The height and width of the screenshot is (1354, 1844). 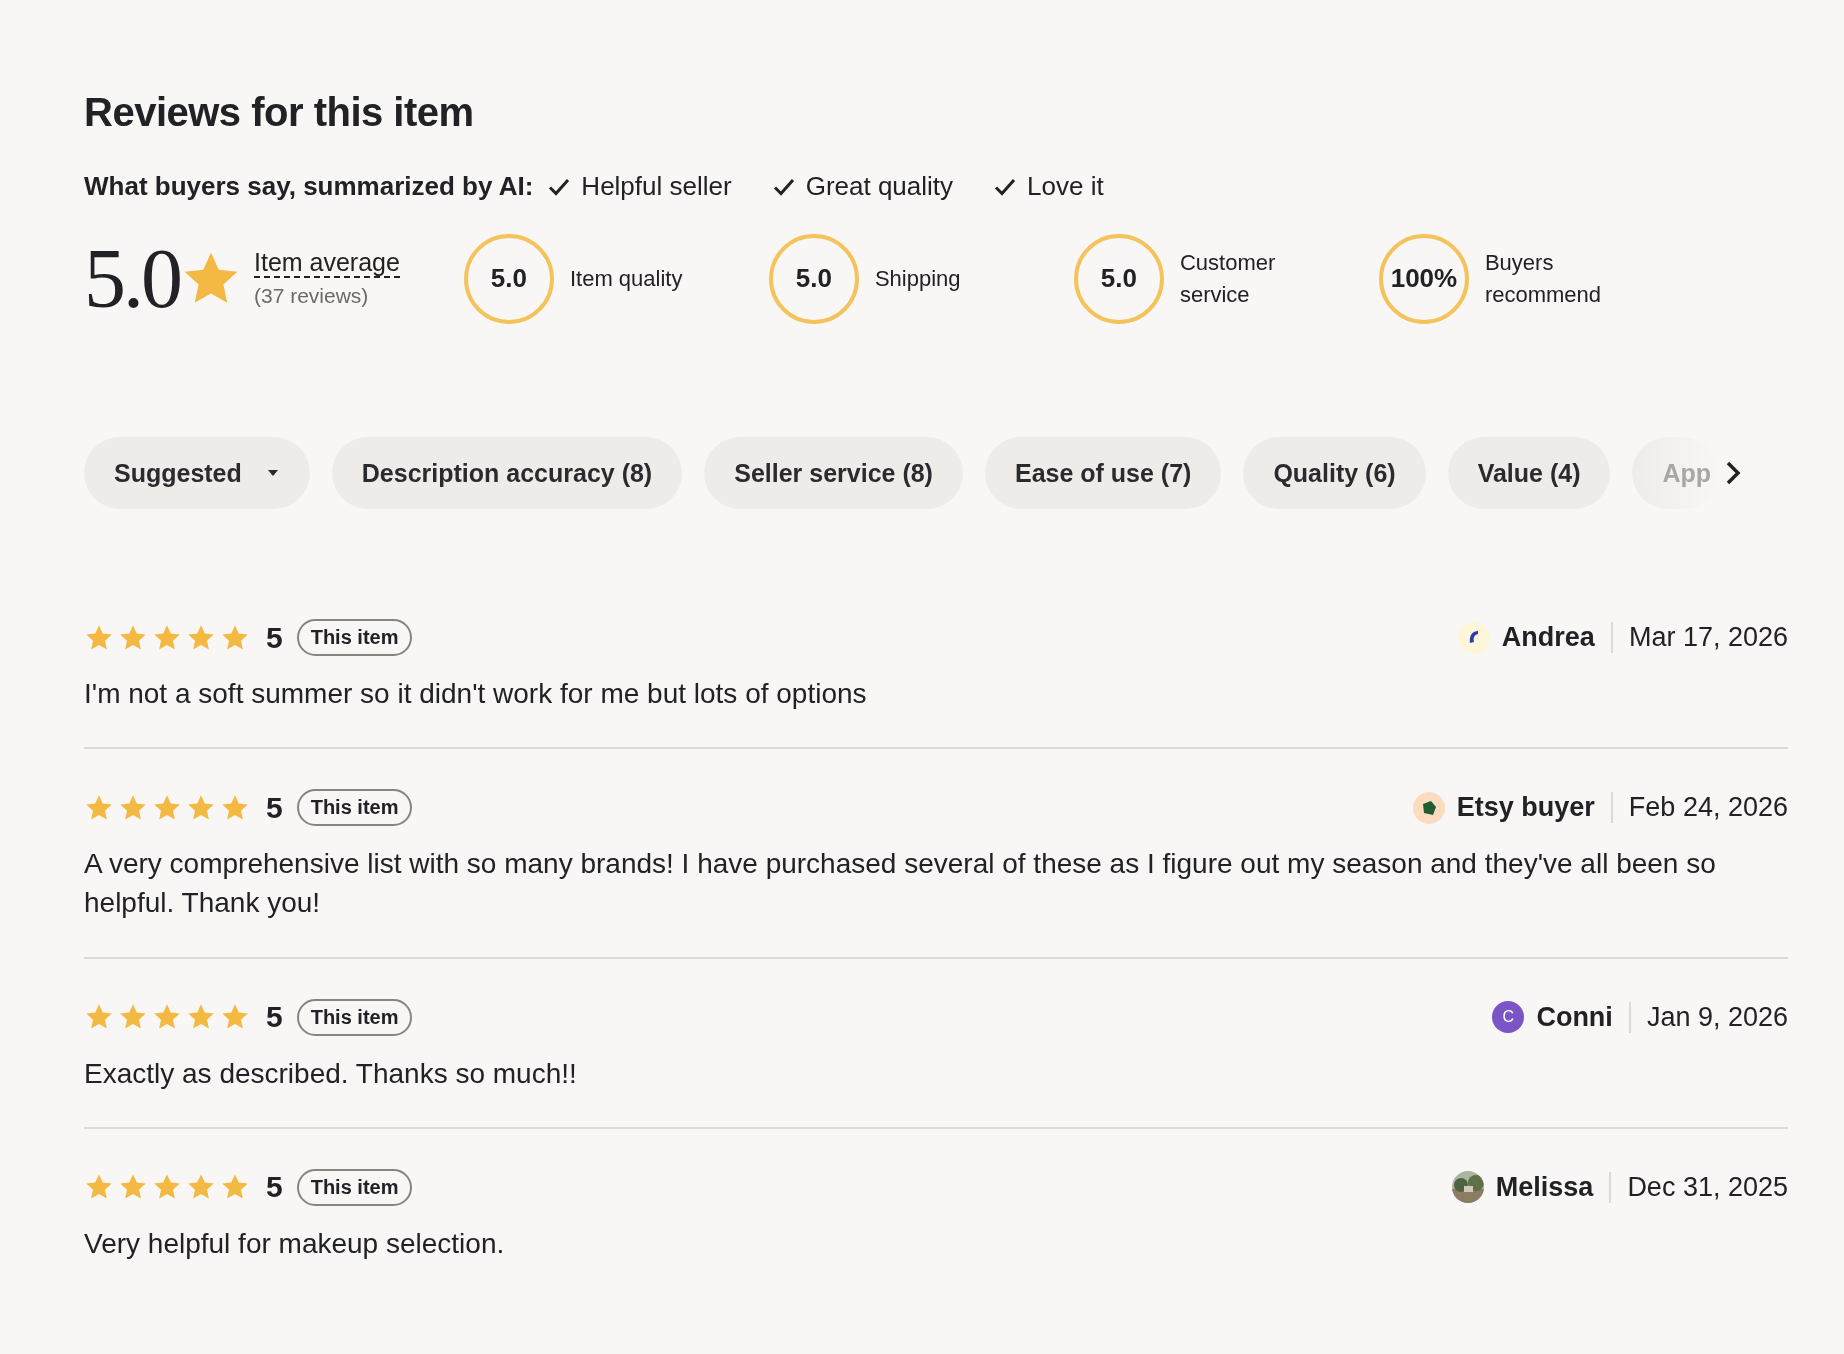 What do you see at coordinates (1334, 473) in the screenshot?
I see `filter-chip: Quality (6)` at bounding box center [1334, 473].